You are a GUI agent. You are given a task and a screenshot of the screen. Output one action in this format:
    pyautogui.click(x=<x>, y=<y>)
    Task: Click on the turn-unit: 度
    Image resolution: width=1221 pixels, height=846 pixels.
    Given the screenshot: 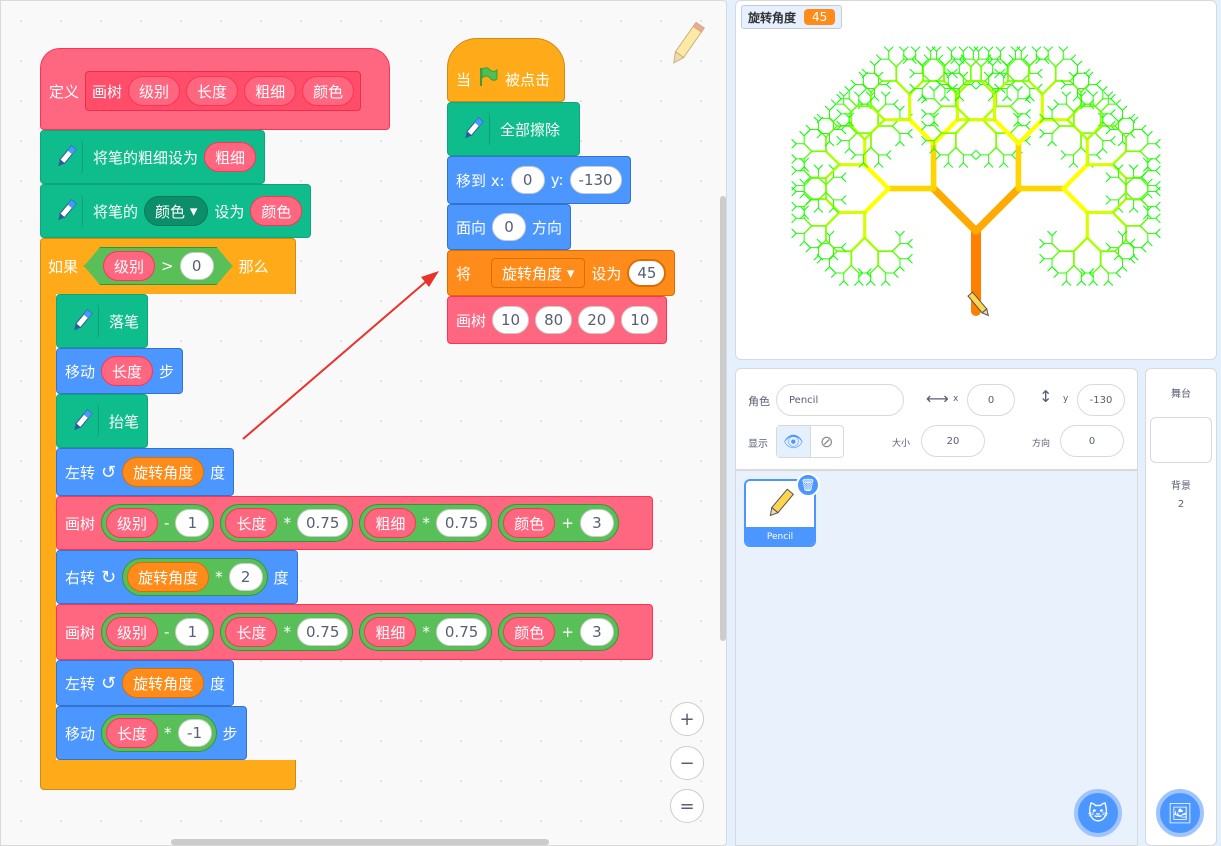 What is the action you would take?
    pyautogui.click(x=218, y=472)
    